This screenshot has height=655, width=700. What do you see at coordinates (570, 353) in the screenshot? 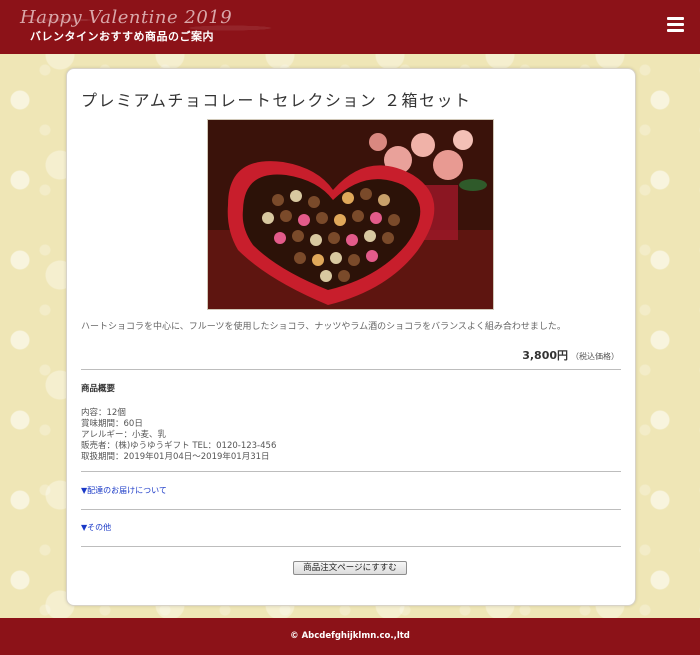
I see `price-row: 3,800円 （税込価格）` at bounding box center [570, 353].